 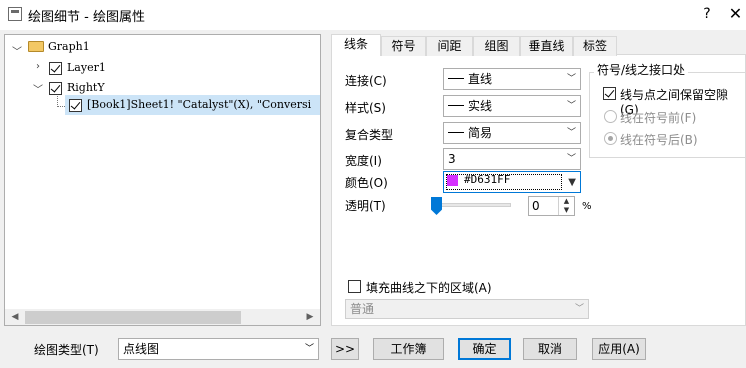 What do you see at coordinates (36, 46) in the screenshot?
I see `folder-icon` at bounding box center [36, 46].